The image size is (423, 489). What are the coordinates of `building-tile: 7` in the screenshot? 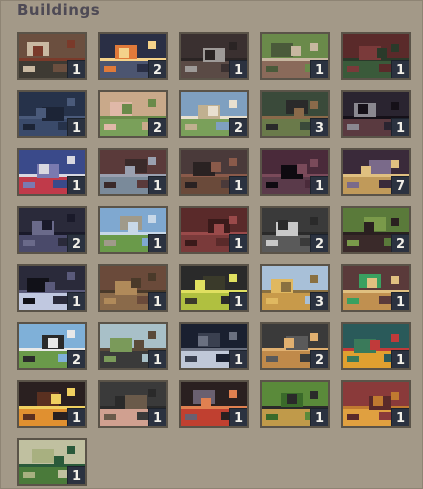 It's located at (376, 172).